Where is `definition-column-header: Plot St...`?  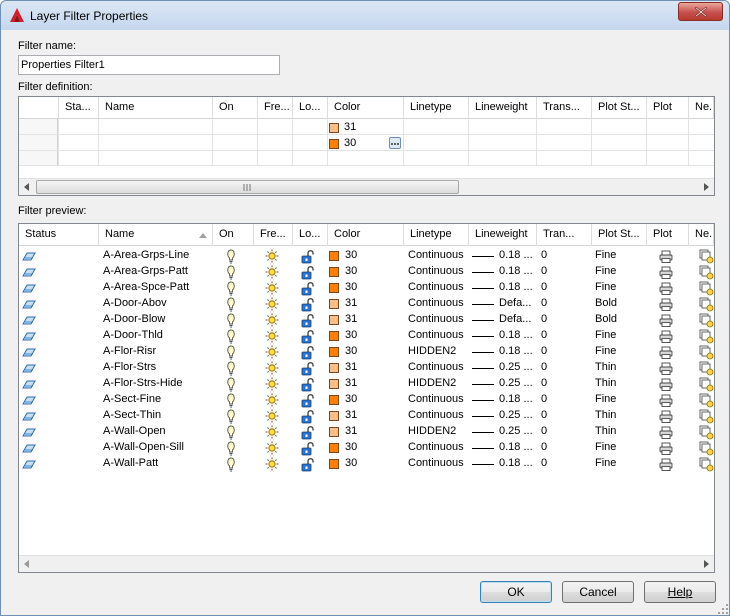
definition-column-header: Plot St... is located at coordinates (619, 108).